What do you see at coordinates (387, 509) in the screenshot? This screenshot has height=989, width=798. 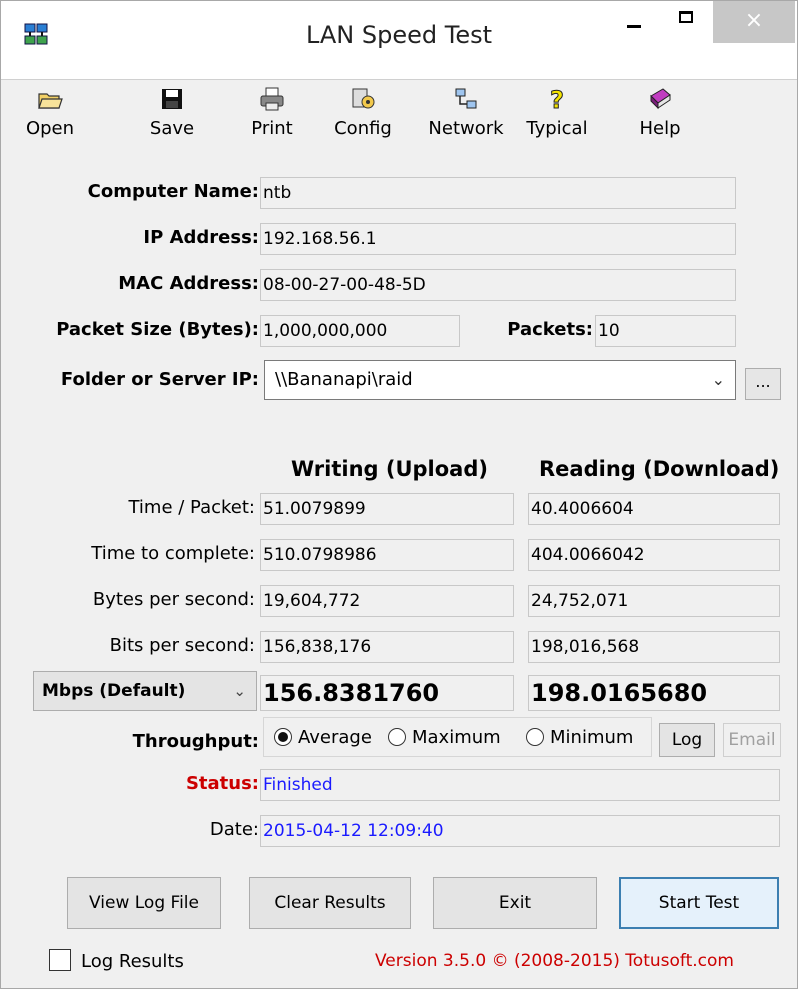 I see `write-time-per-packet-field: 51.0079899` at bounding box center [387, 509].